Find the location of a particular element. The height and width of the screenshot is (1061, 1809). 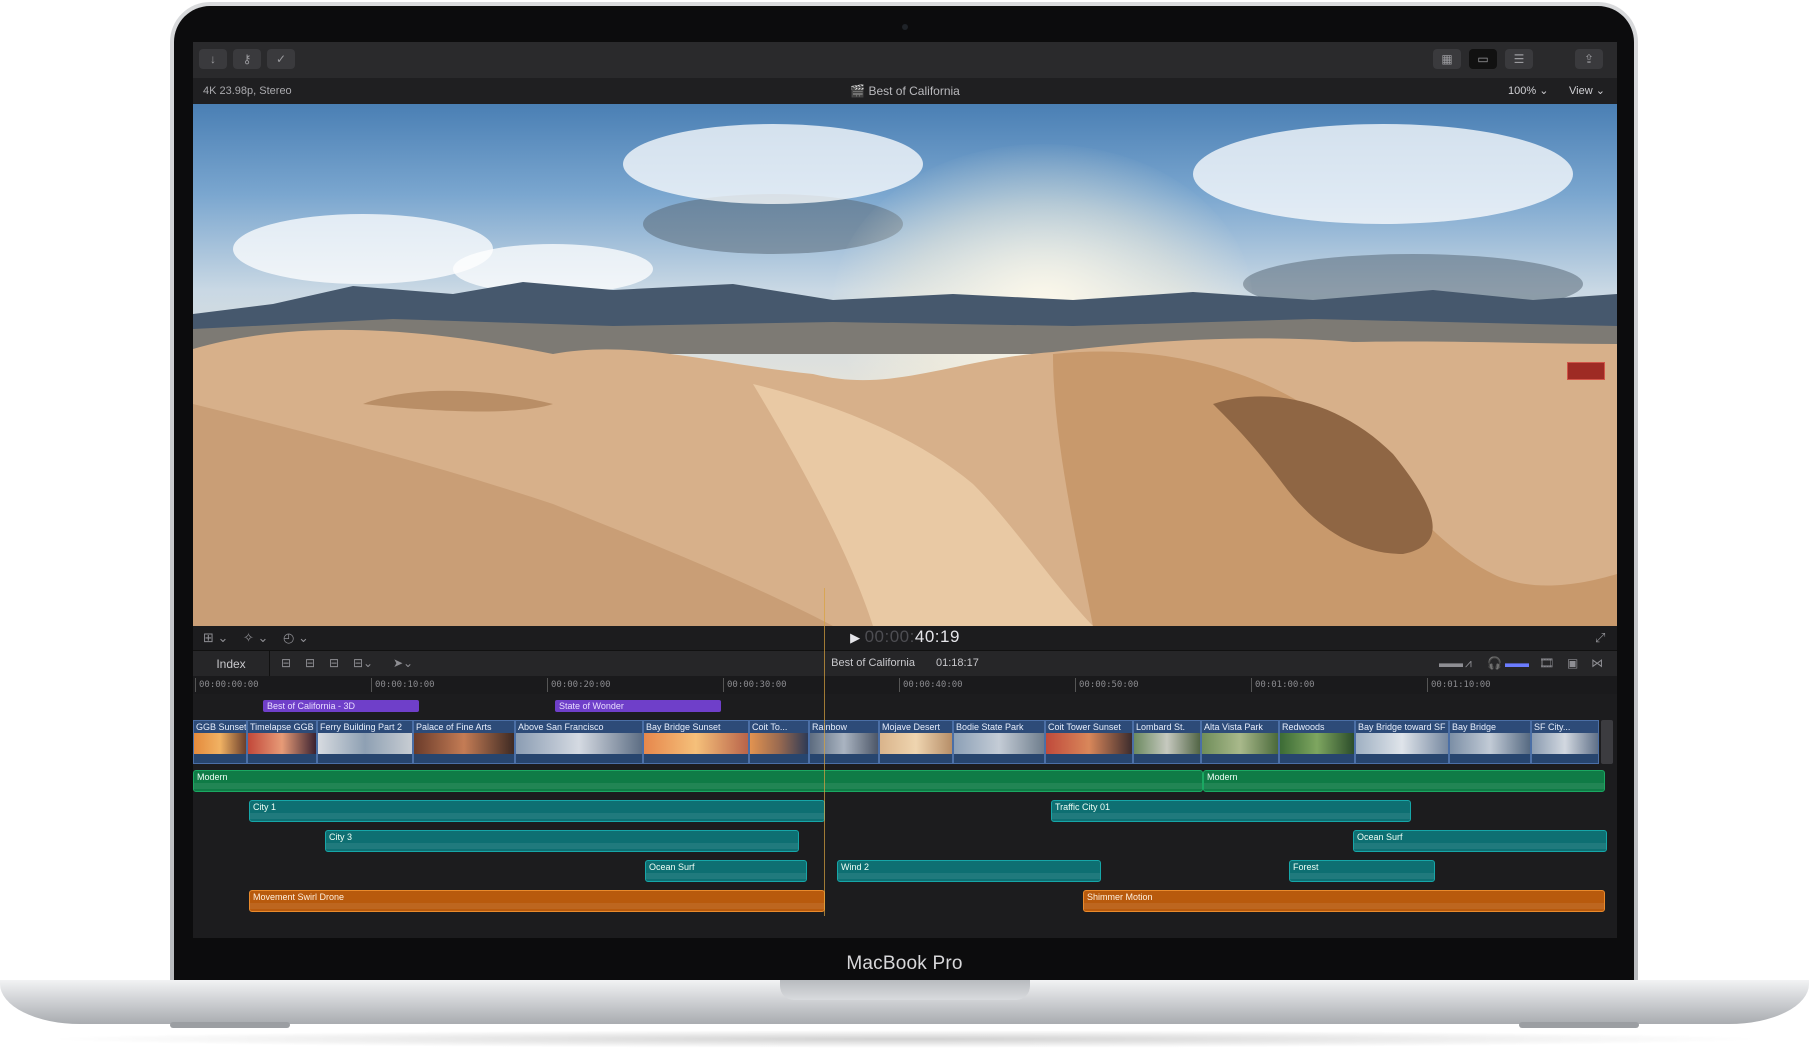

audio-clip-label: City 1 is located at coordinates (265, 807).